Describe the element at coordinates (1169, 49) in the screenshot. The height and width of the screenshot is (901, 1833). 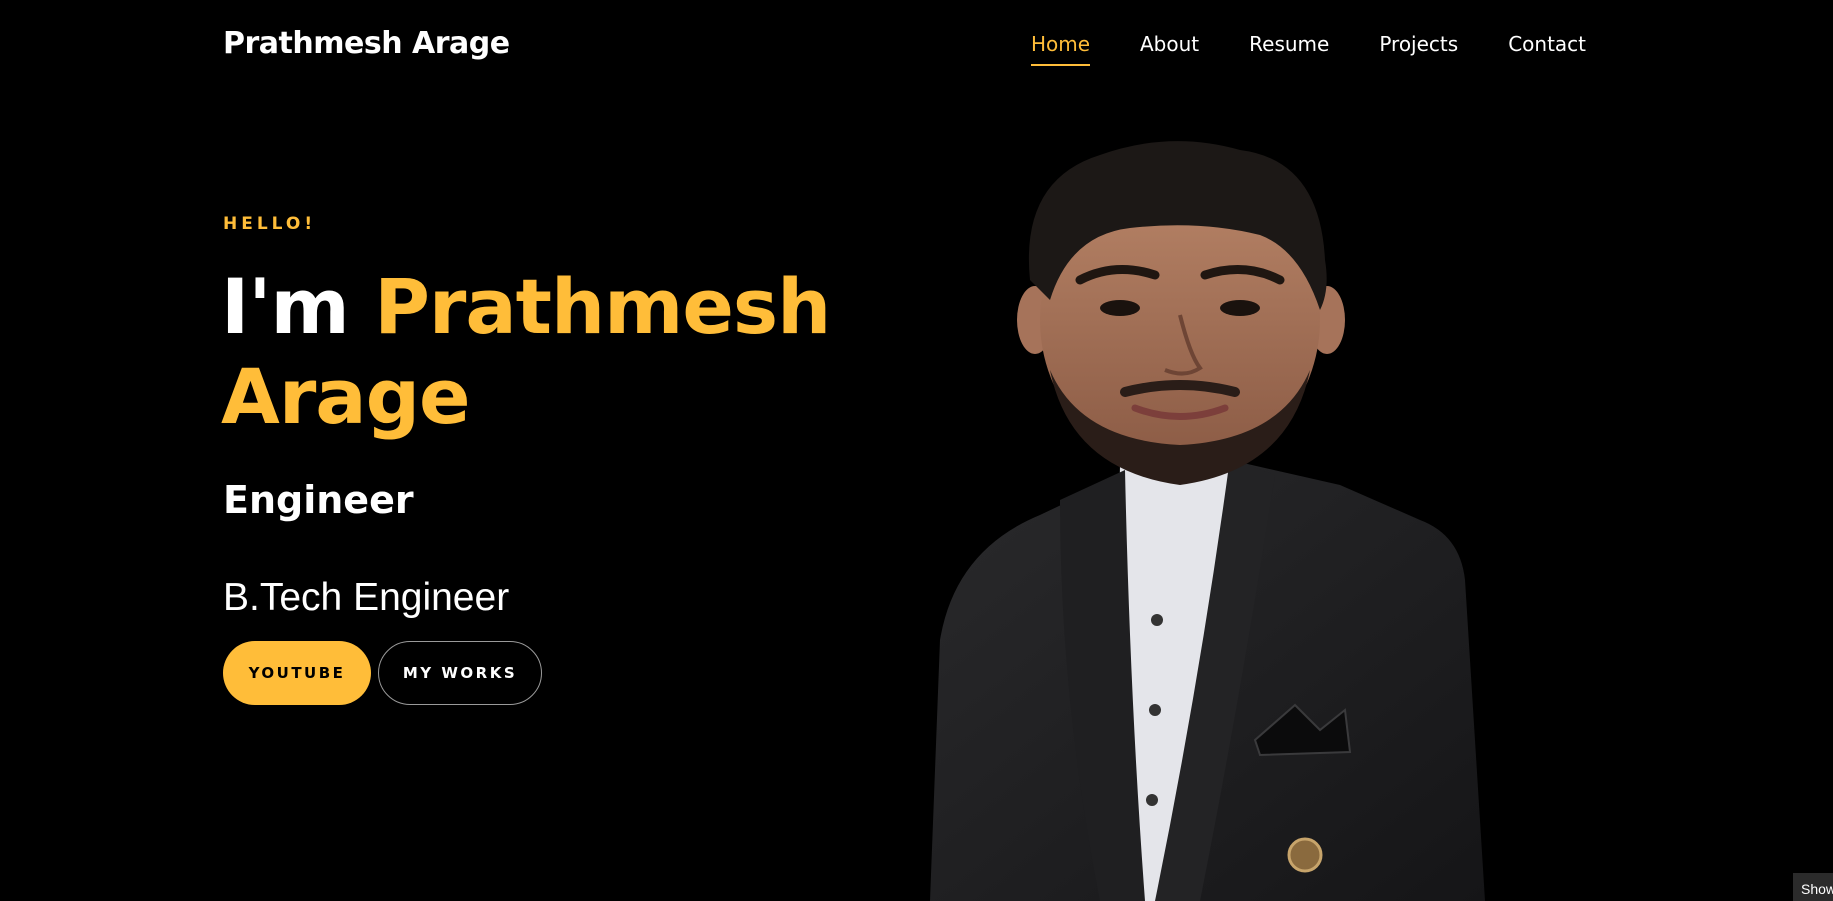
I see `nav-about: About` at that location.